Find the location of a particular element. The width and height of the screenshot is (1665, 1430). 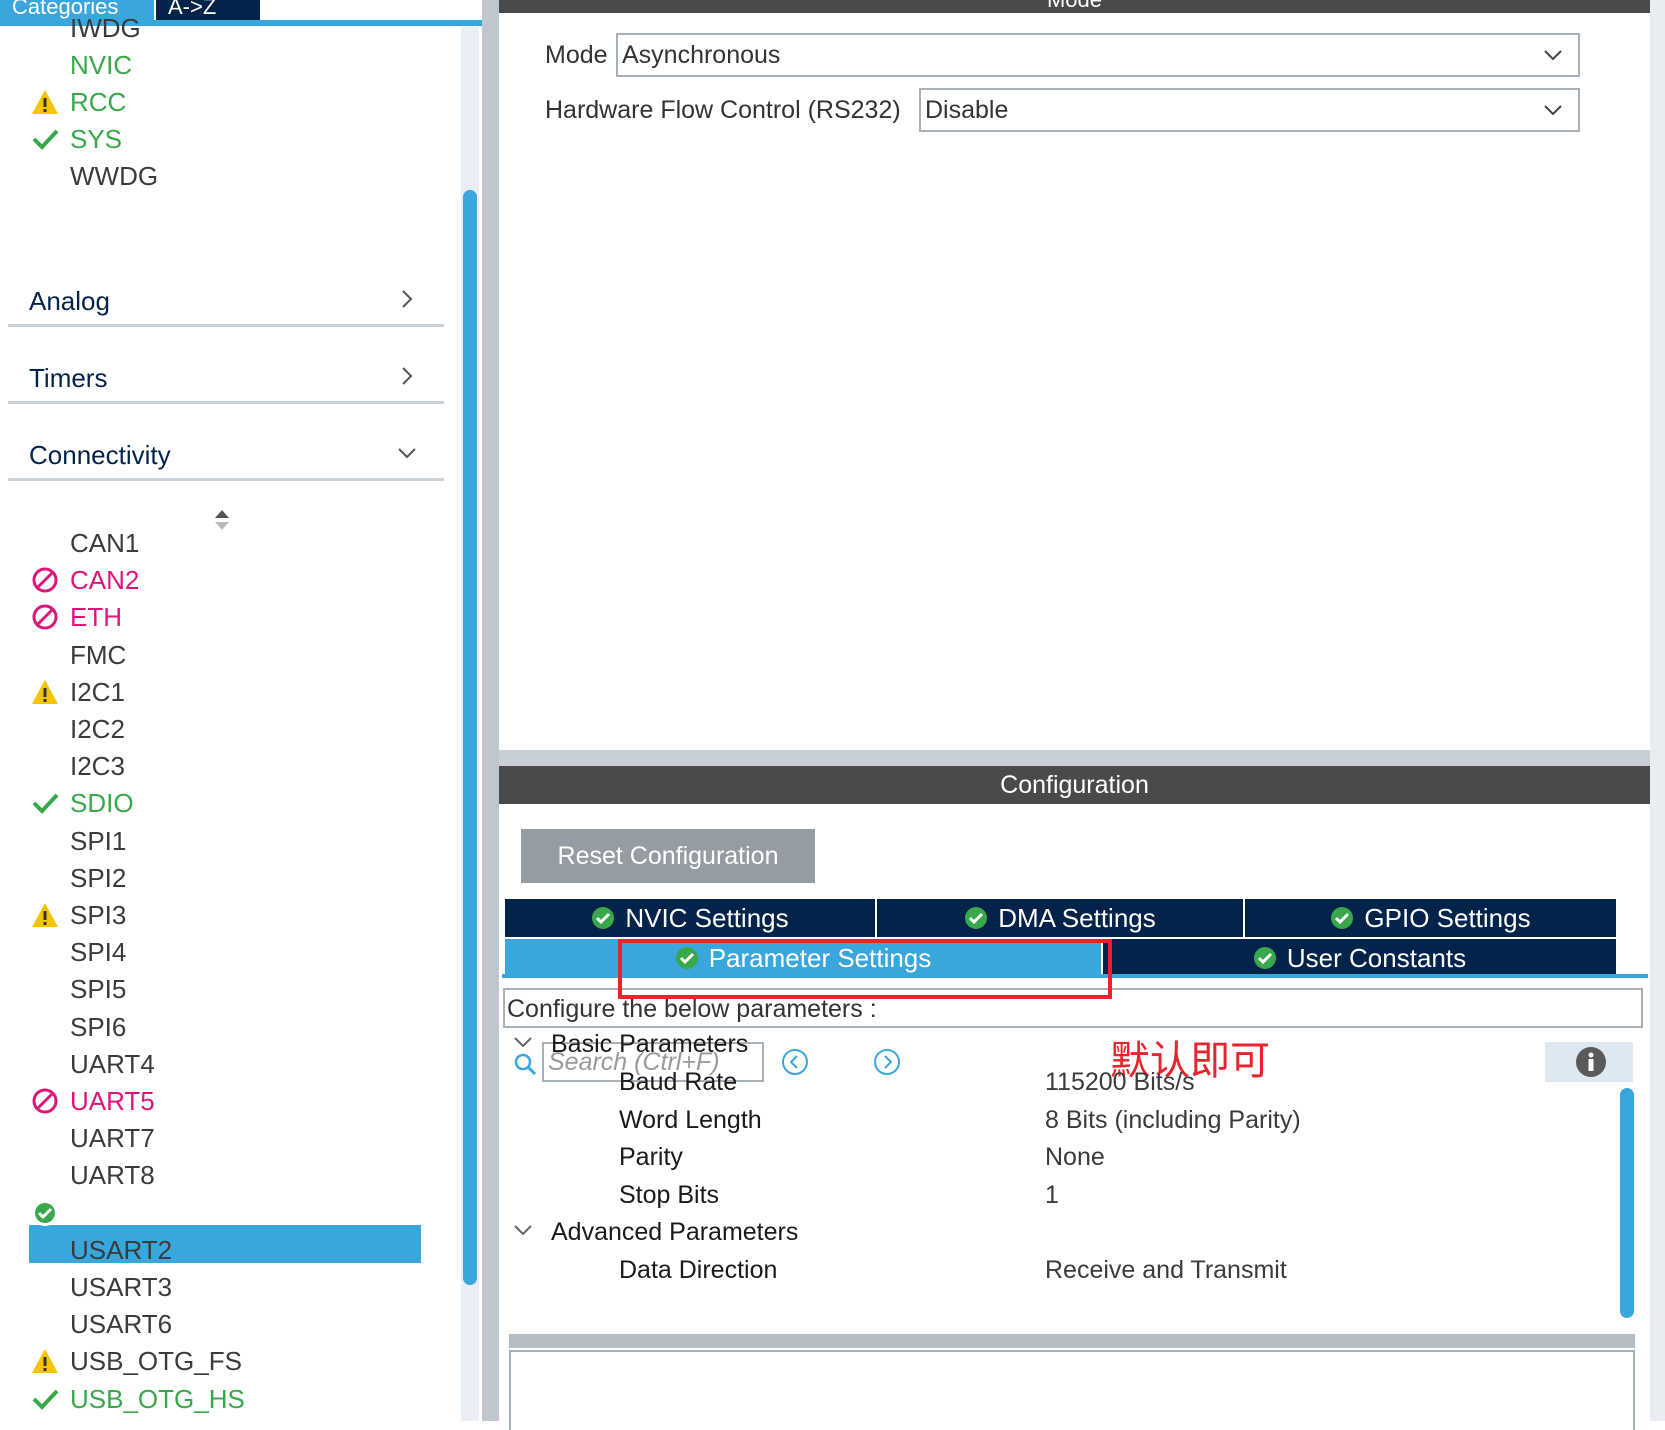

sidebar-item-label: UART4 is located at coordinates (112, 1063).